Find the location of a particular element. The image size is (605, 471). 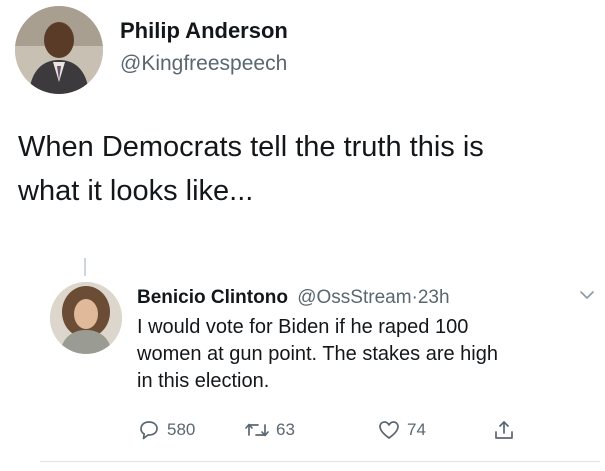

retweet-icon is located at coordinates (257, 430).